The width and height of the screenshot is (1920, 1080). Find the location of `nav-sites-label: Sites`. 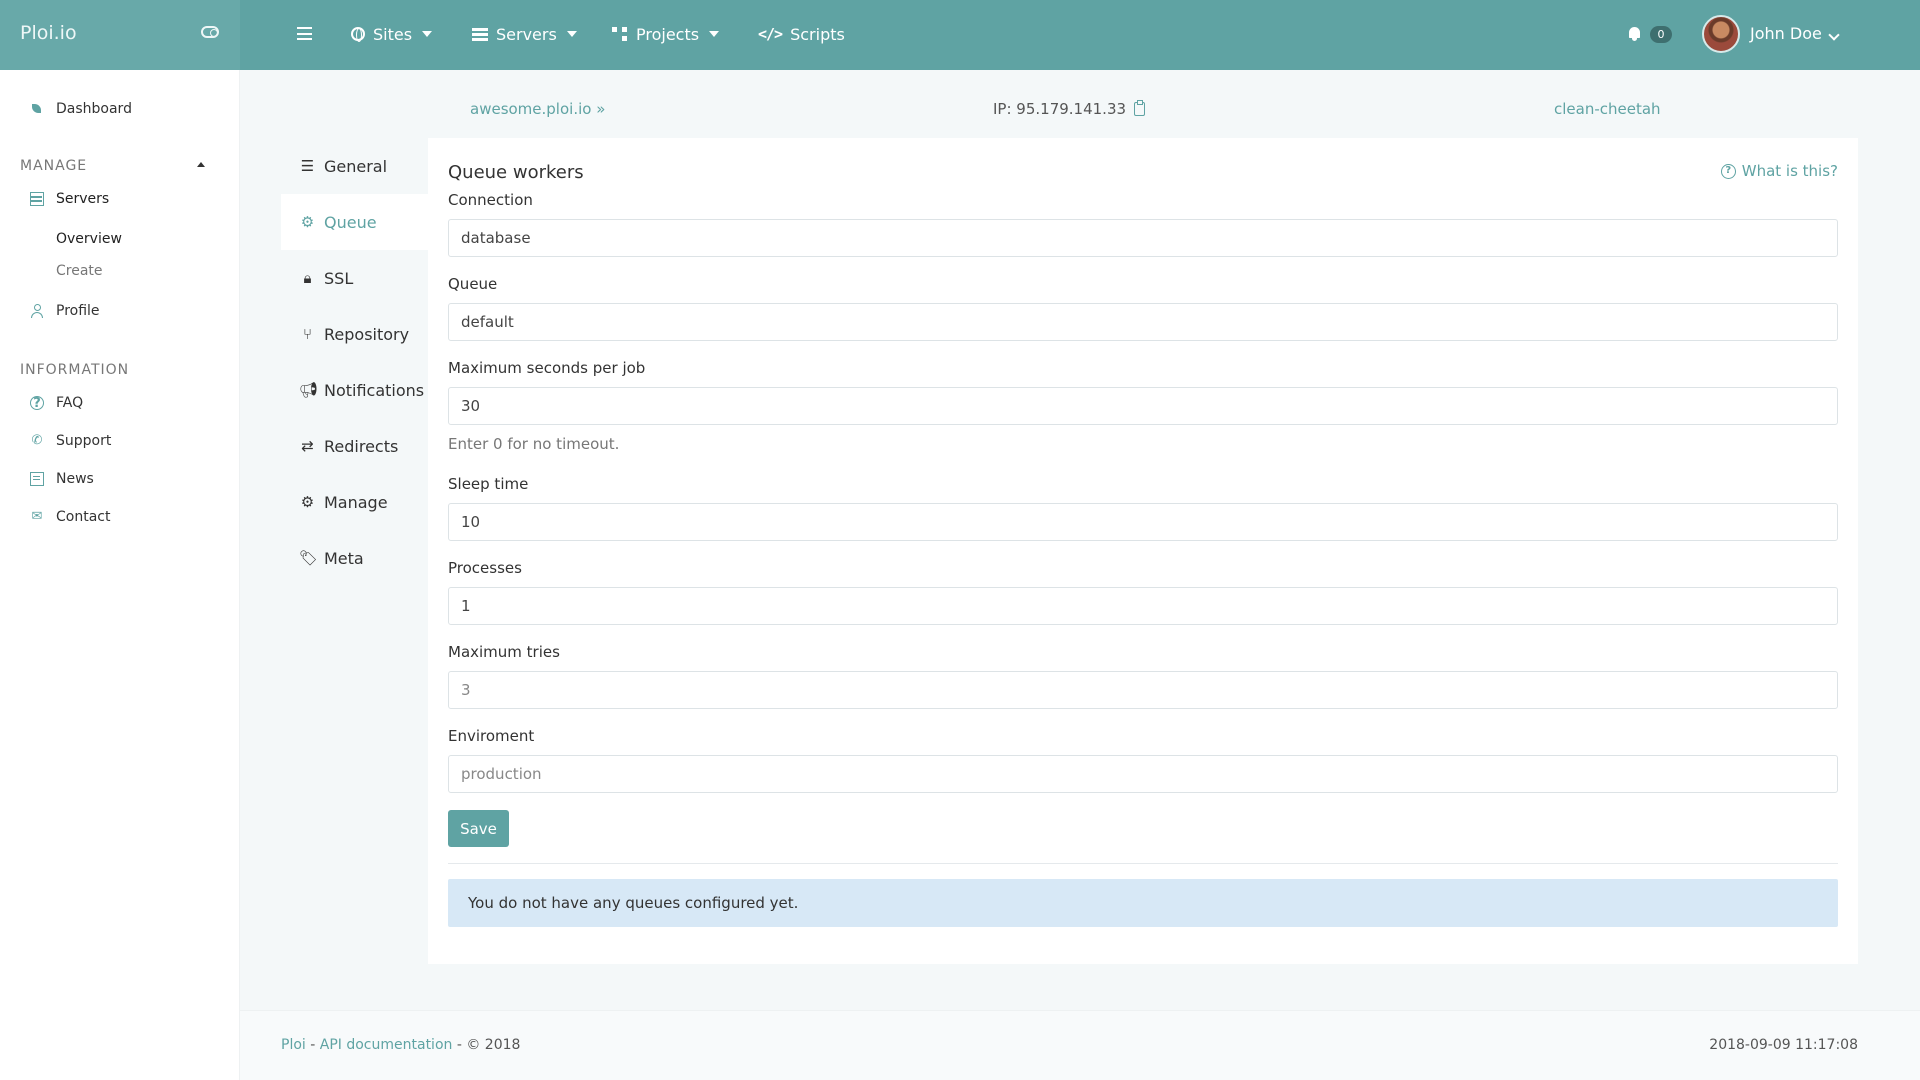

nav-sites-label: Sites is located at coordinates (393, 34).